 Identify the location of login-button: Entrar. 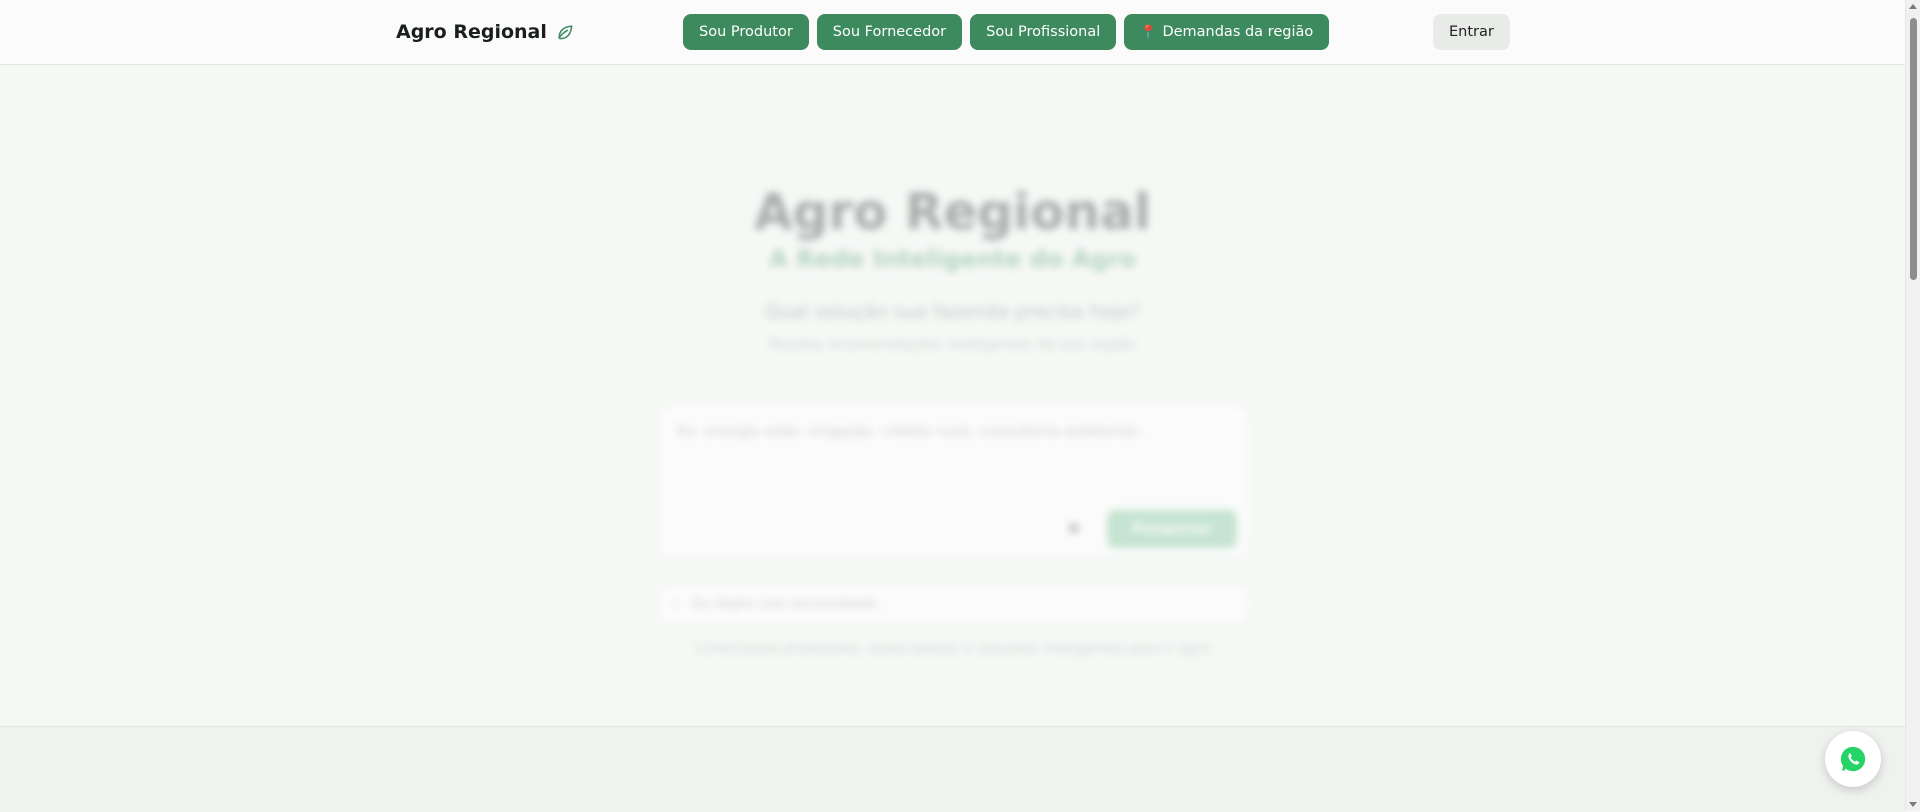
(1471, 32).